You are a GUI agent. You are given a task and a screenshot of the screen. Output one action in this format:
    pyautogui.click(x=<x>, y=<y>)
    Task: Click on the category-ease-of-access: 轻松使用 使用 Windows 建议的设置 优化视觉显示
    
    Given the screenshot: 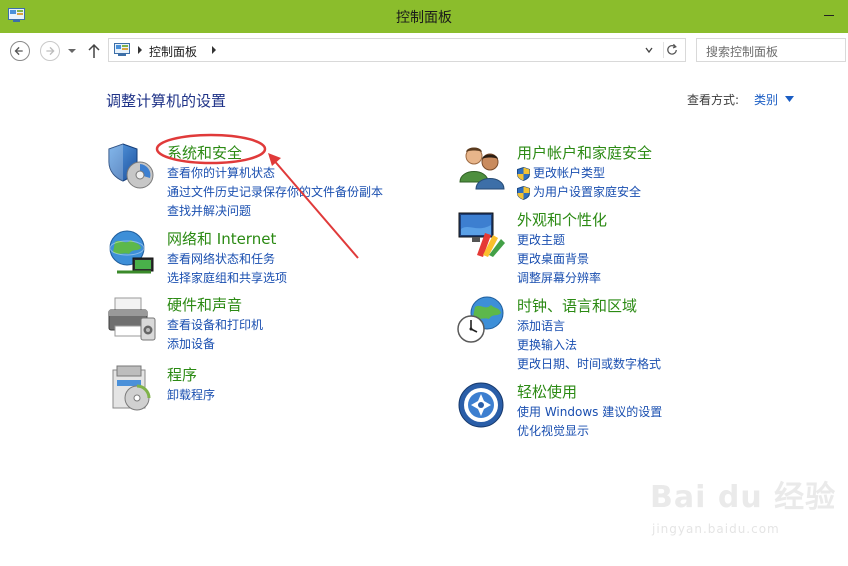 What is the action you would take?
    pyautogui.click(x=607, y=411)
    